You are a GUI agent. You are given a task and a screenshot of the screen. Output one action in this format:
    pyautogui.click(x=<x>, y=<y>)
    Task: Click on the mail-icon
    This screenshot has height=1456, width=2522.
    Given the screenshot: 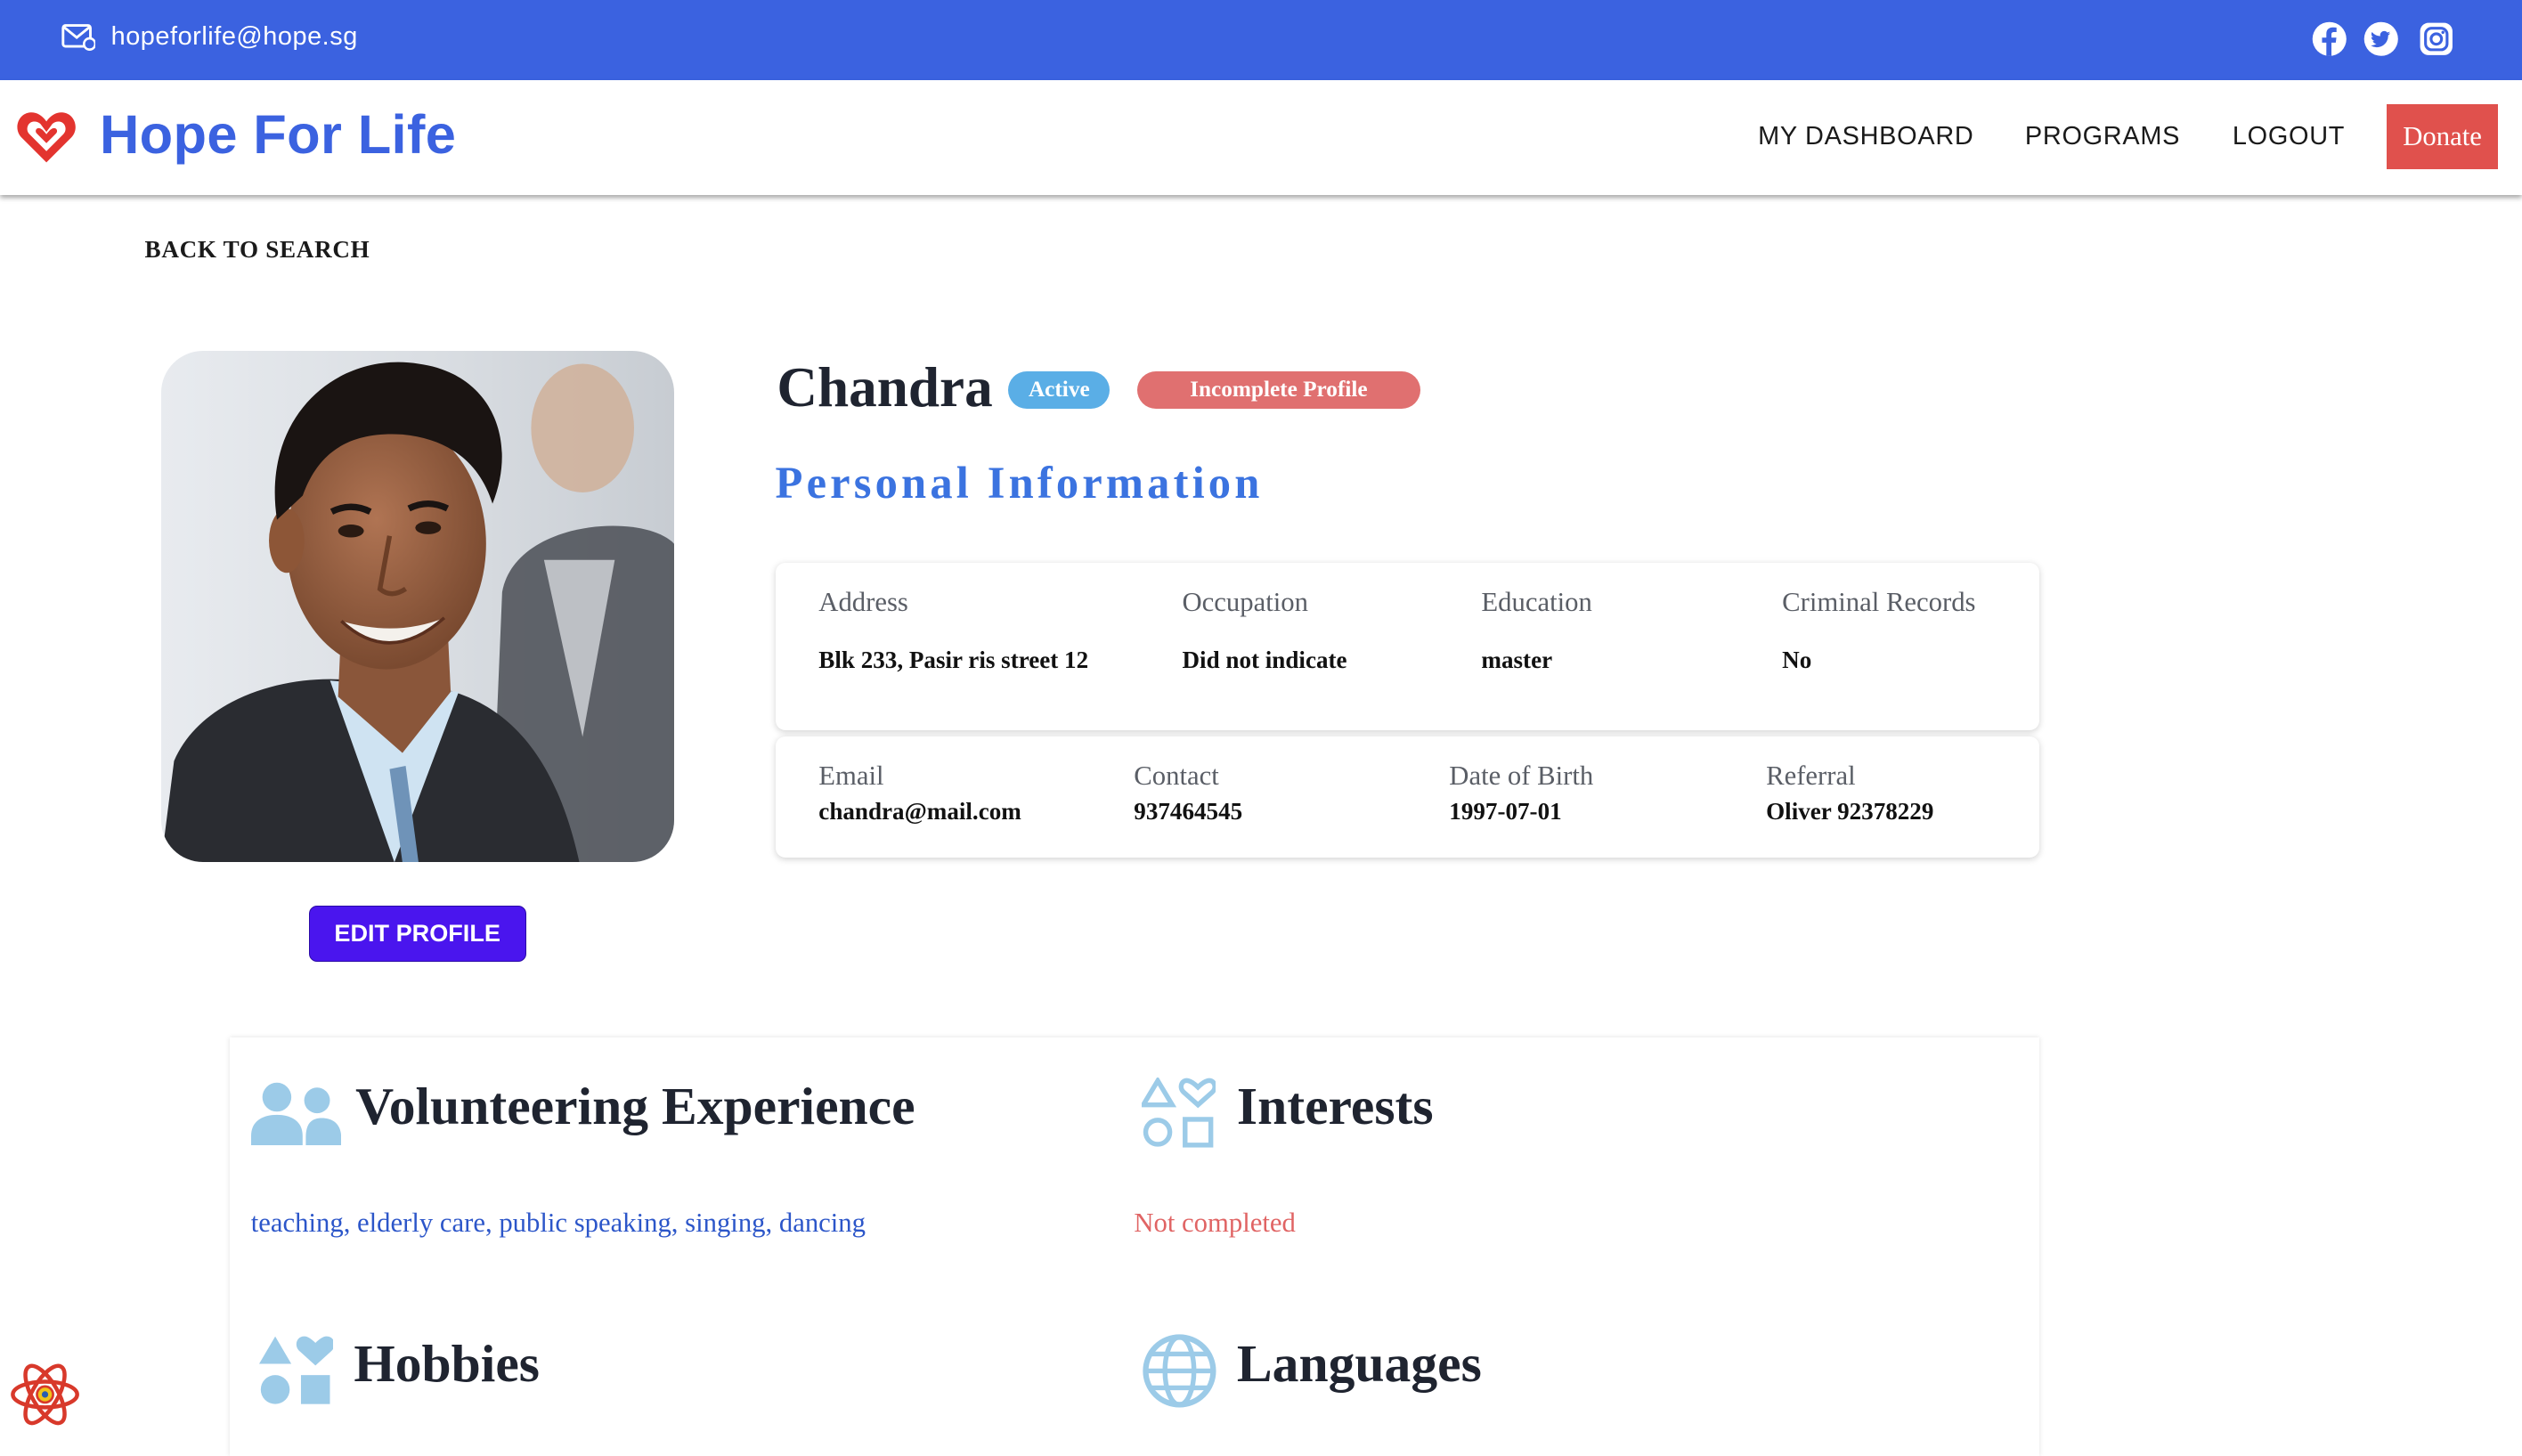 What is the action you would take?
    pyautogui.click(x=78, y=38)
    